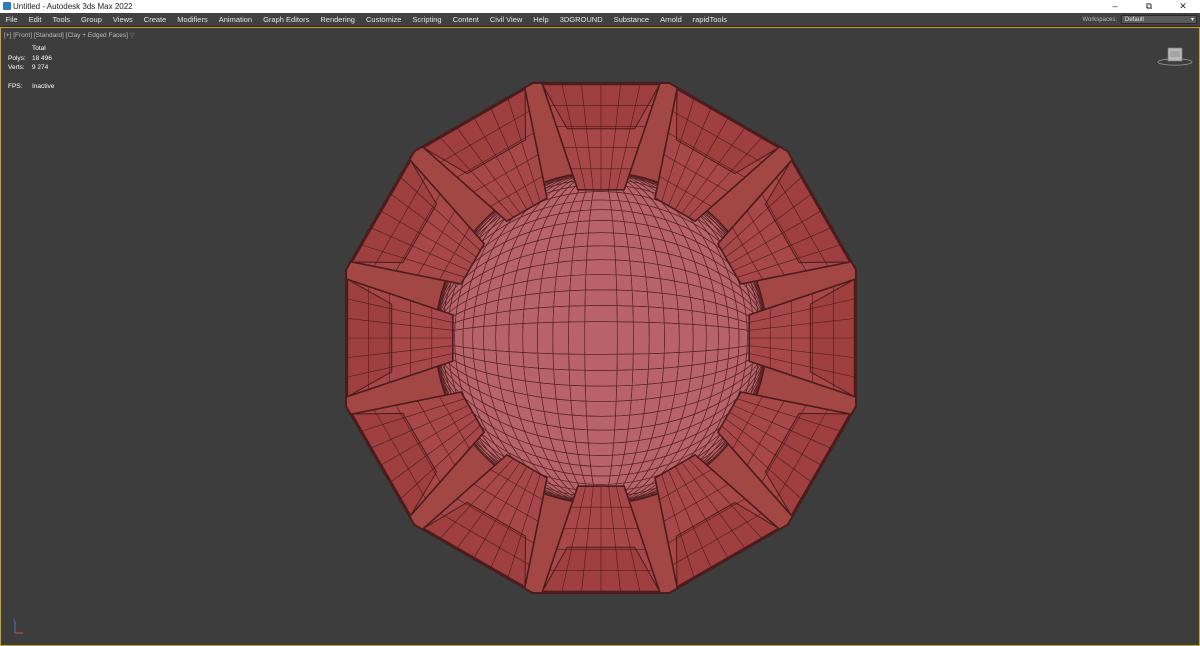 Image resolution: width=1200 pixels, height=646 pixels. Describe the element at coordinates (541, 19) in the screenshot. I see `menu-item-help: Help` at that location.